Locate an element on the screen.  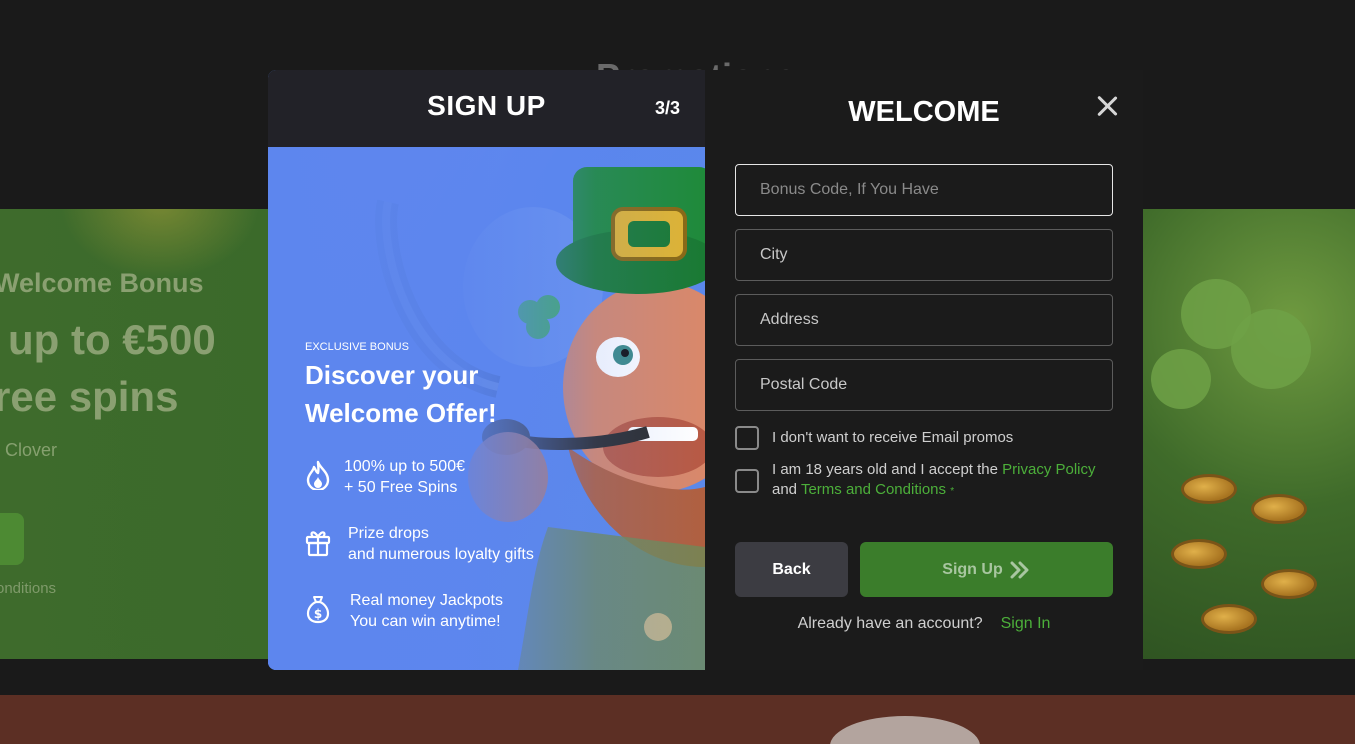
address-input is located at coordinates (924, 320).